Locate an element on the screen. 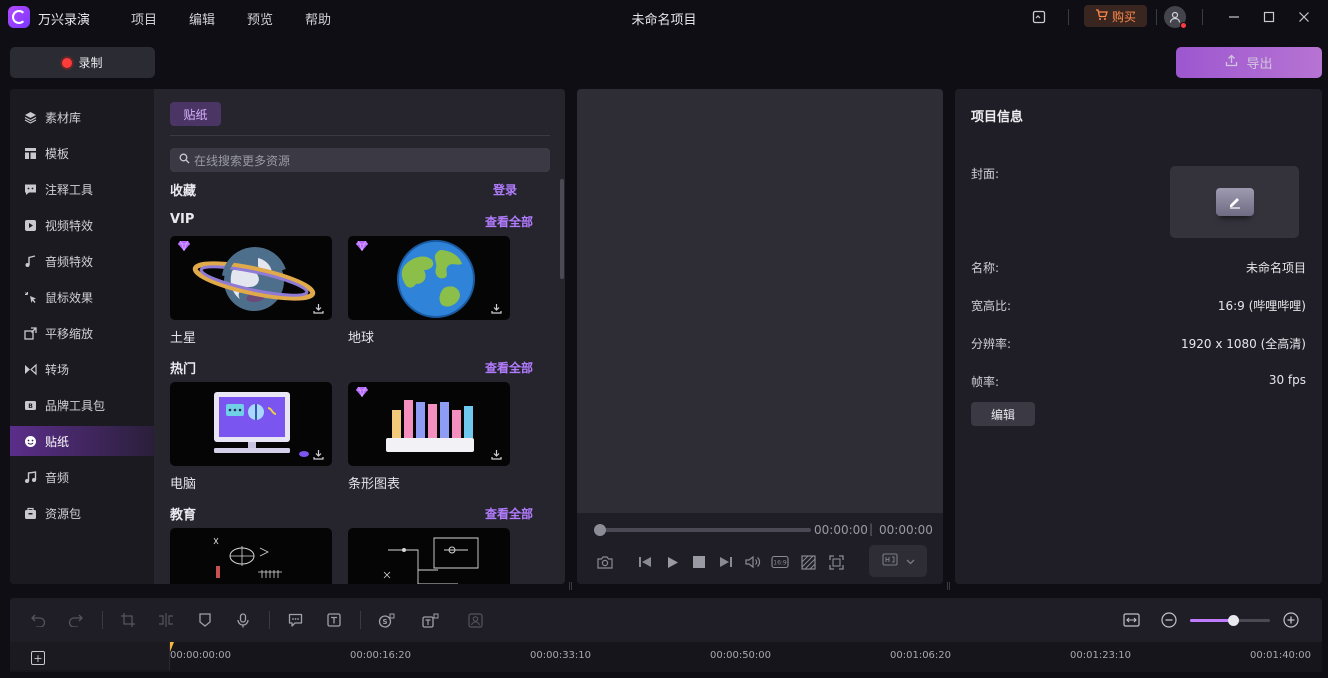 This screenshot has width=1328, height=678. microphone-icon is located at coordinates (243, 620).